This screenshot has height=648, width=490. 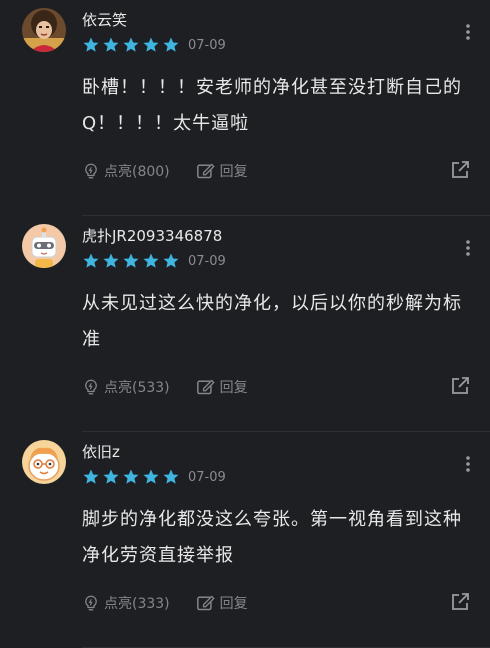 I want to click on like-button: 点亮(800), so click(x=126, y=171).